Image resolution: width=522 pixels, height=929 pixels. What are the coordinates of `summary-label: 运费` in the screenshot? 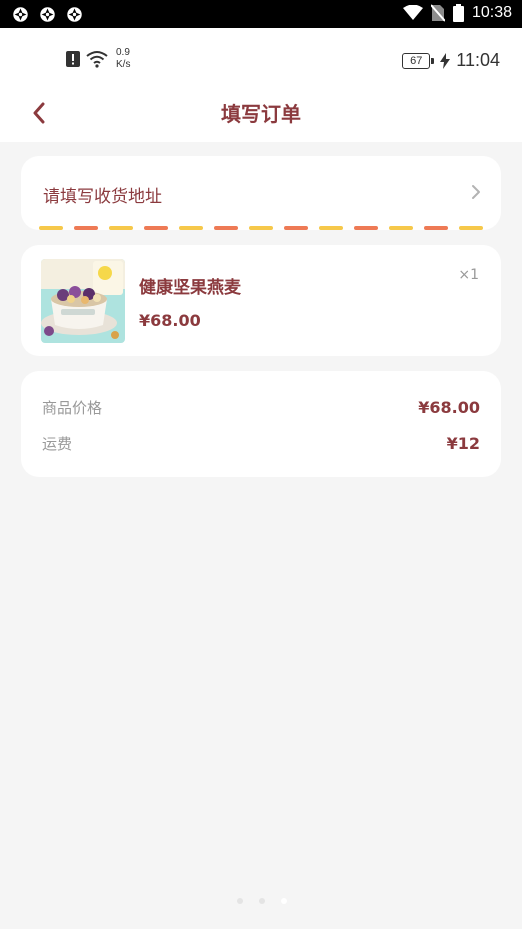 It's located at (57, 444).